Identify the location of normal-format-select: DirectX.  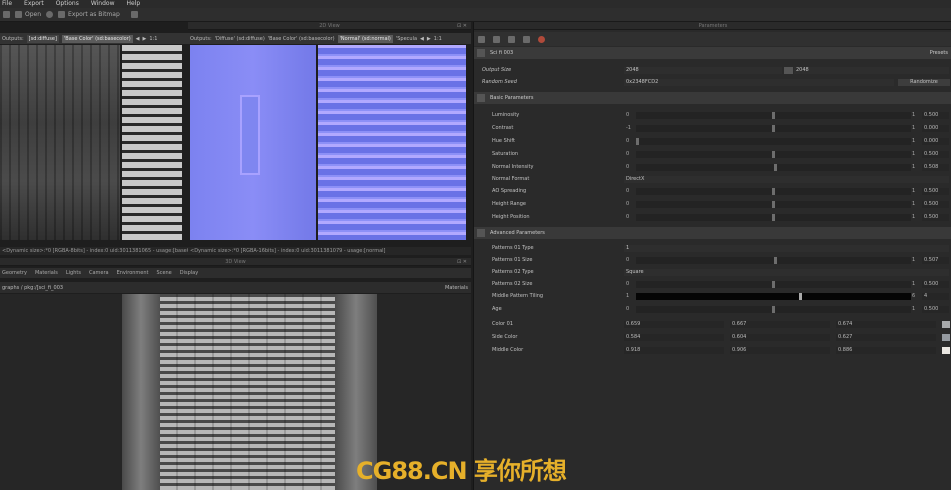
(786, 179).